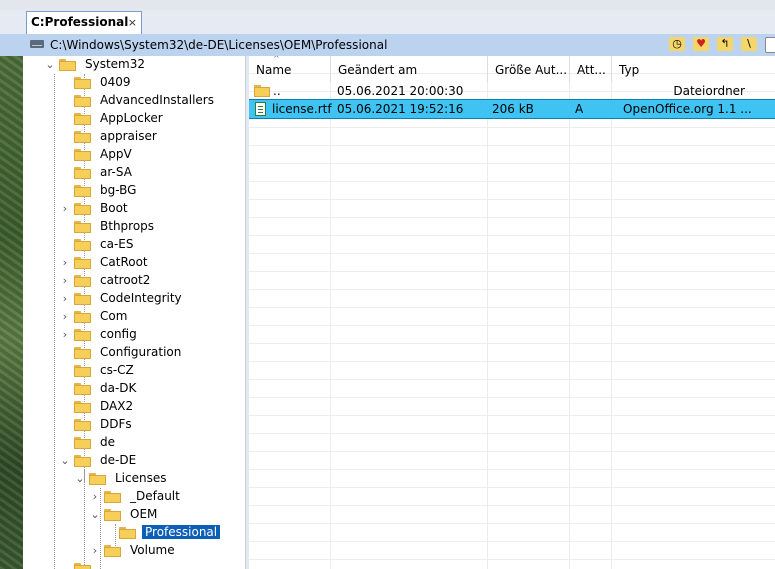 The width and height of the screenshot is (775, 569). What do you see at coordinates (117, 370) in the screenshot?
I see `tree-node-label: cs-CZ` at bounding box center [117, 370].